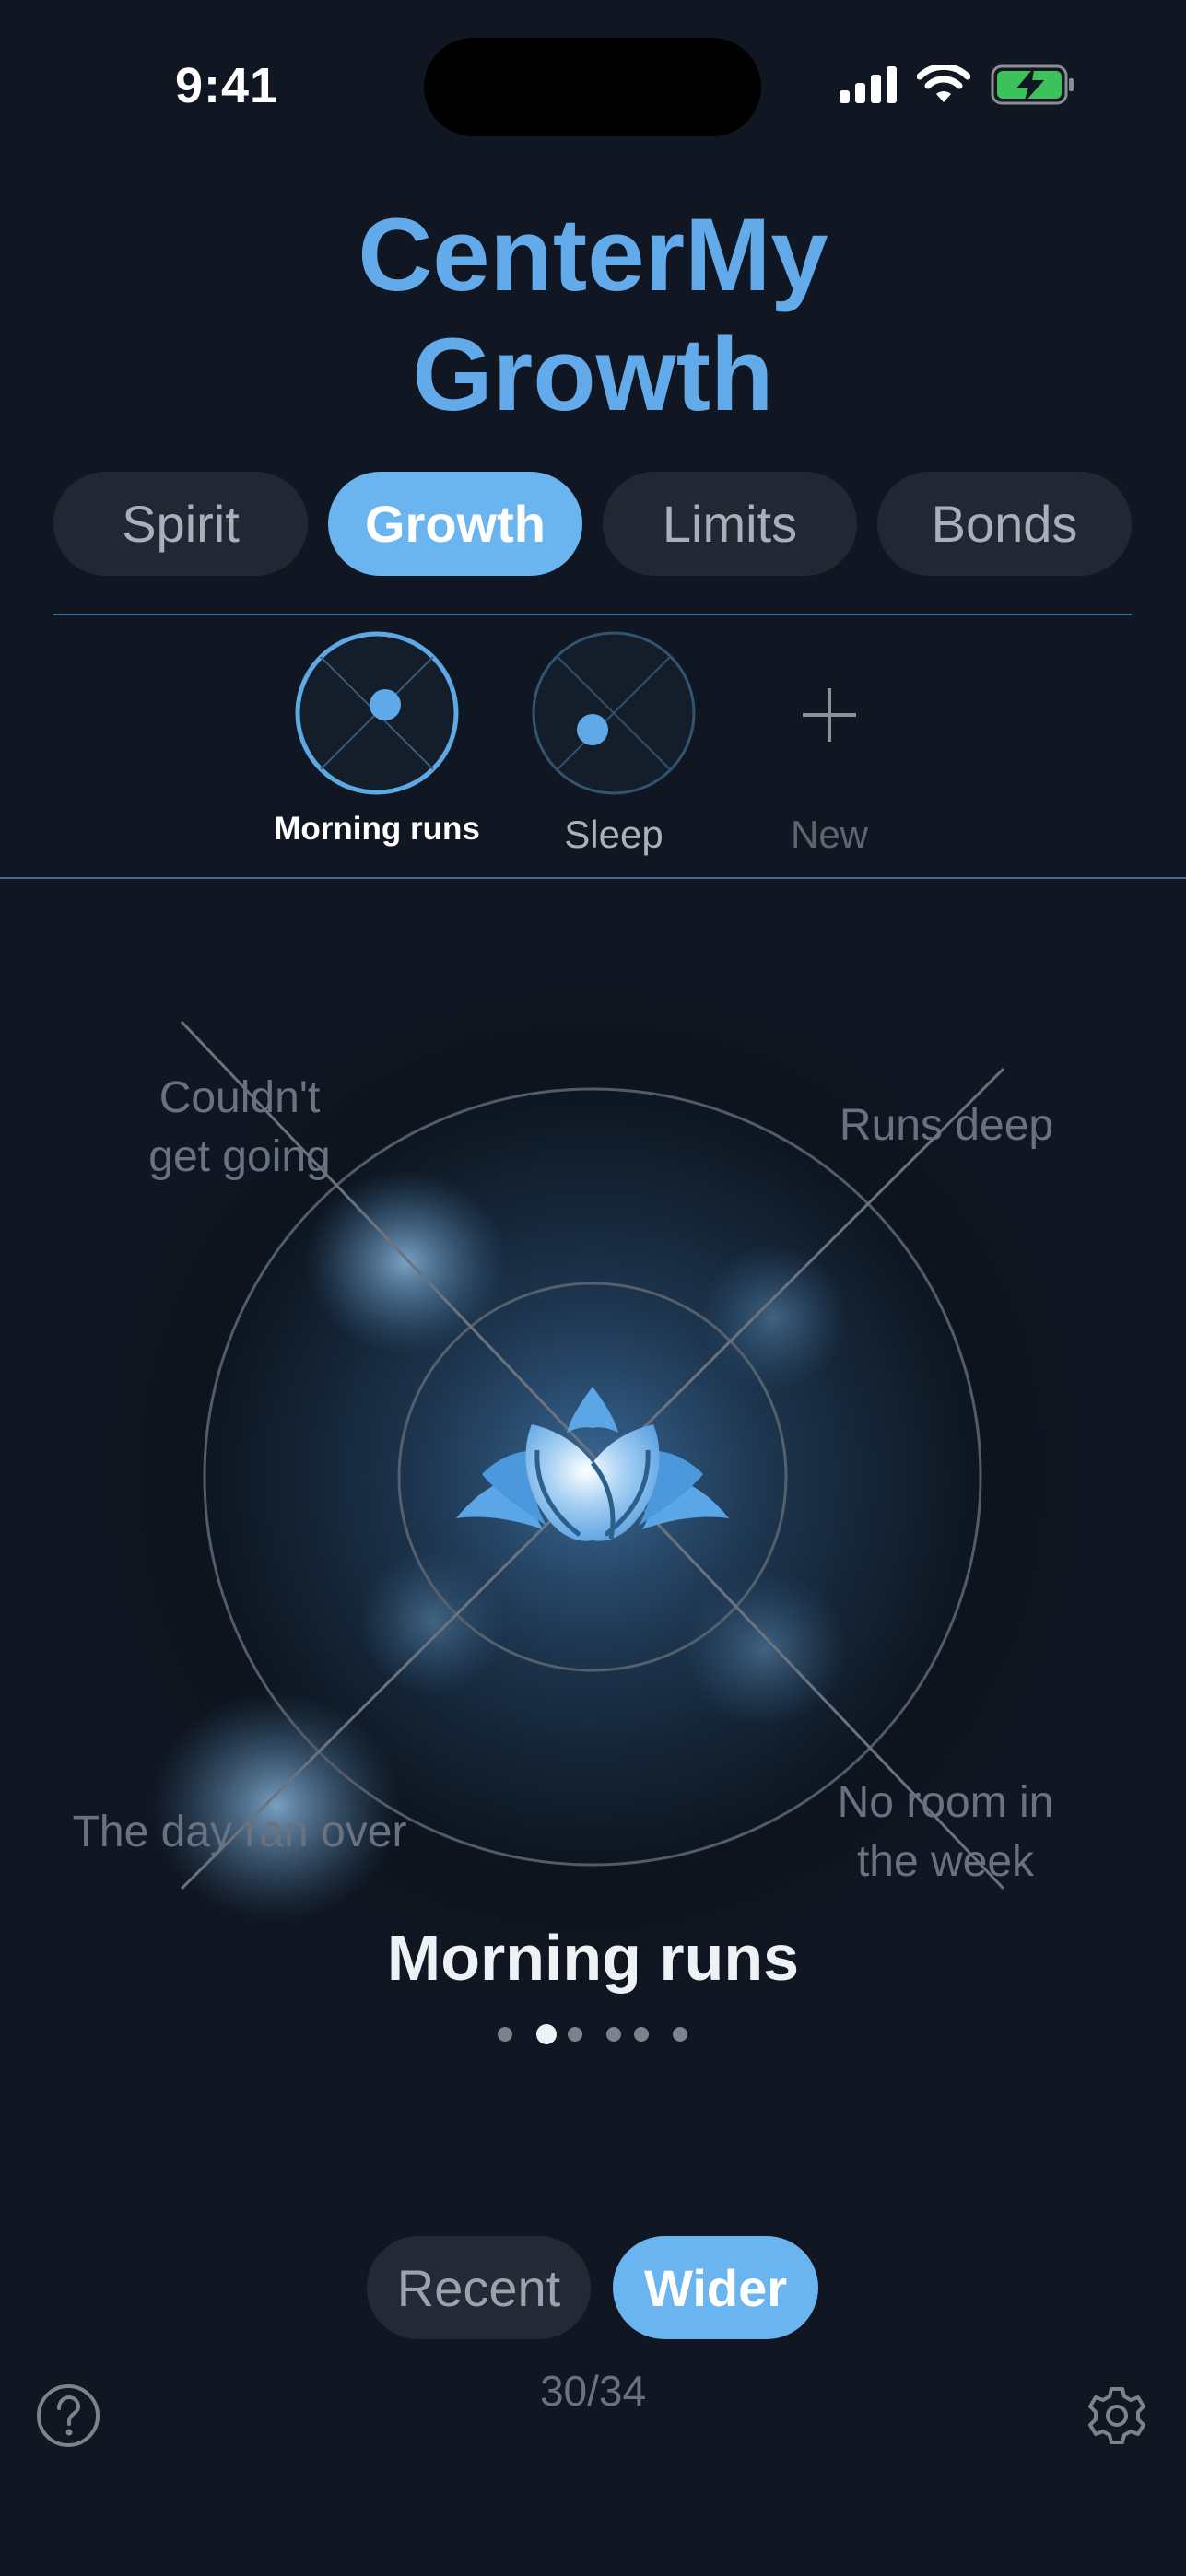 This screenshot has width=1186, height=2576. What do you see at coordinates (613, 834) in the screenshot?
I see `habit-label-sleep: Sleep` at bounding box center [613, 834].